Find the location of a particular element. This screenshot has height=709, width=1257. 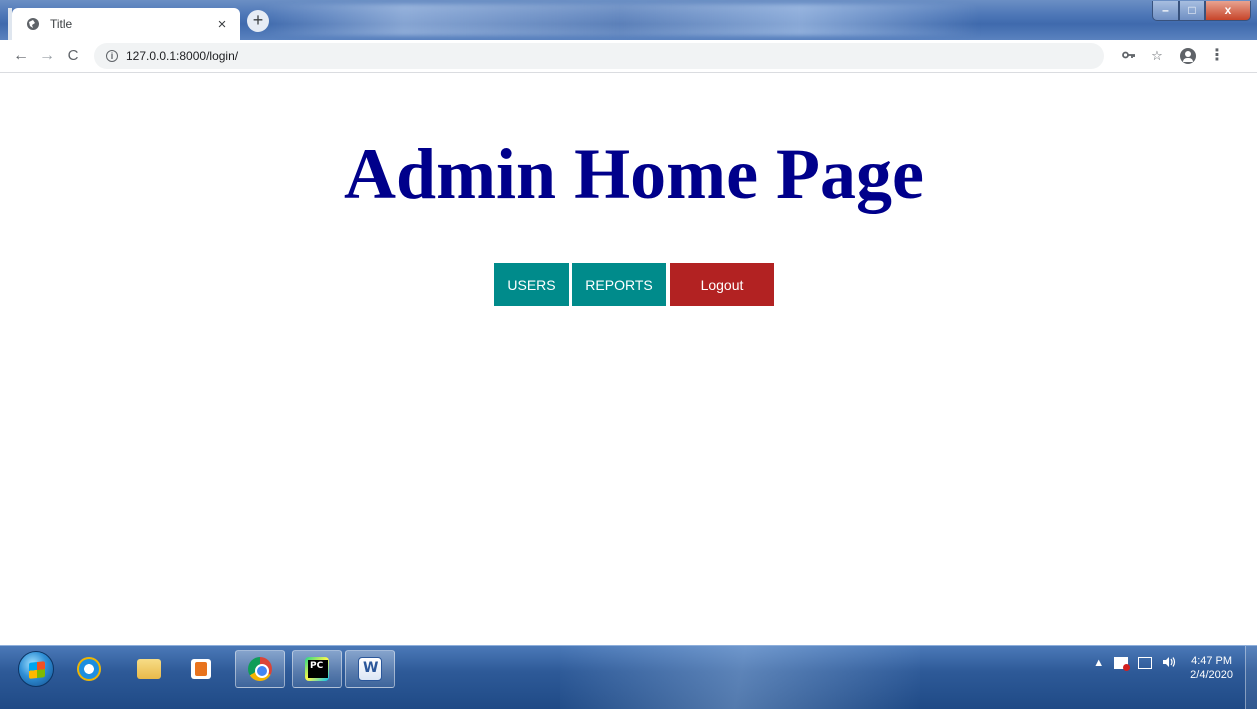

admin-nav: USERS REPORTS Logout is located at coordinates (634, 284).